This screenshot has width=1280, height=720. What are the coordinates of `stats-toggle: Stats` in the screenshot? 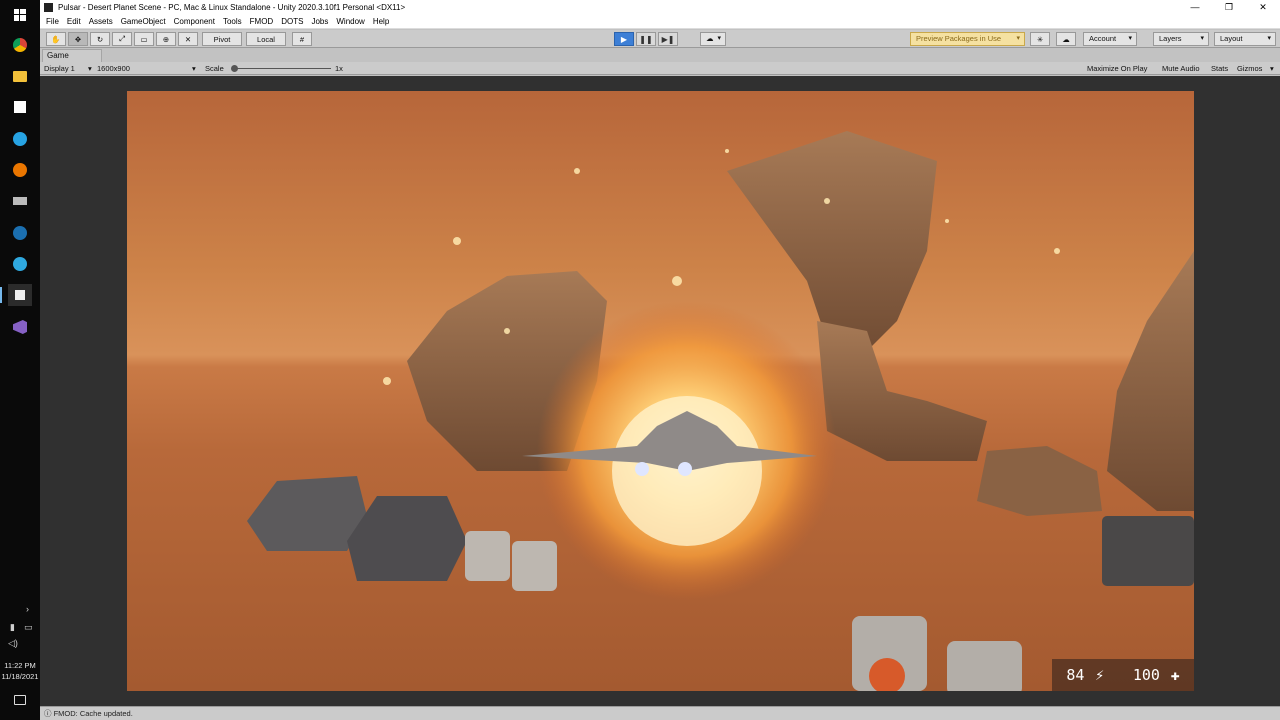 It's located at (1219, 68).